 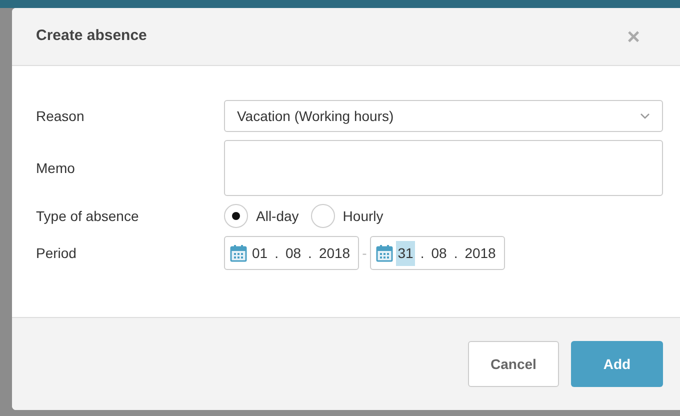 What do you see at coordinates (61, 116) in the screenshot?
I see `field-label: Reason` at bounding box center [61, 116].